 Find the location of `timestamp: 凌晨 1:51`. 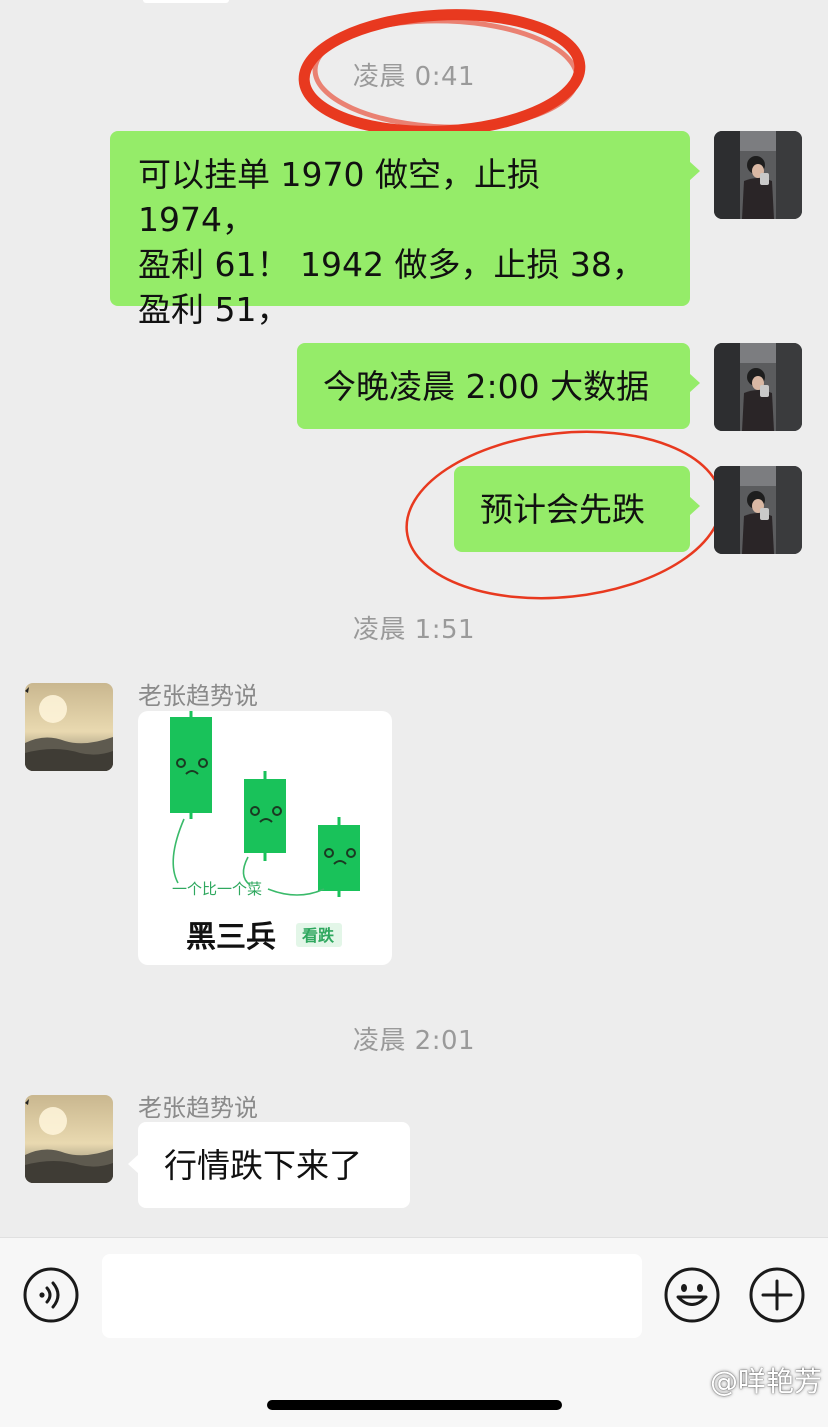

timestamp: 凌晨 1:51 is located at coordinates (414, 630).